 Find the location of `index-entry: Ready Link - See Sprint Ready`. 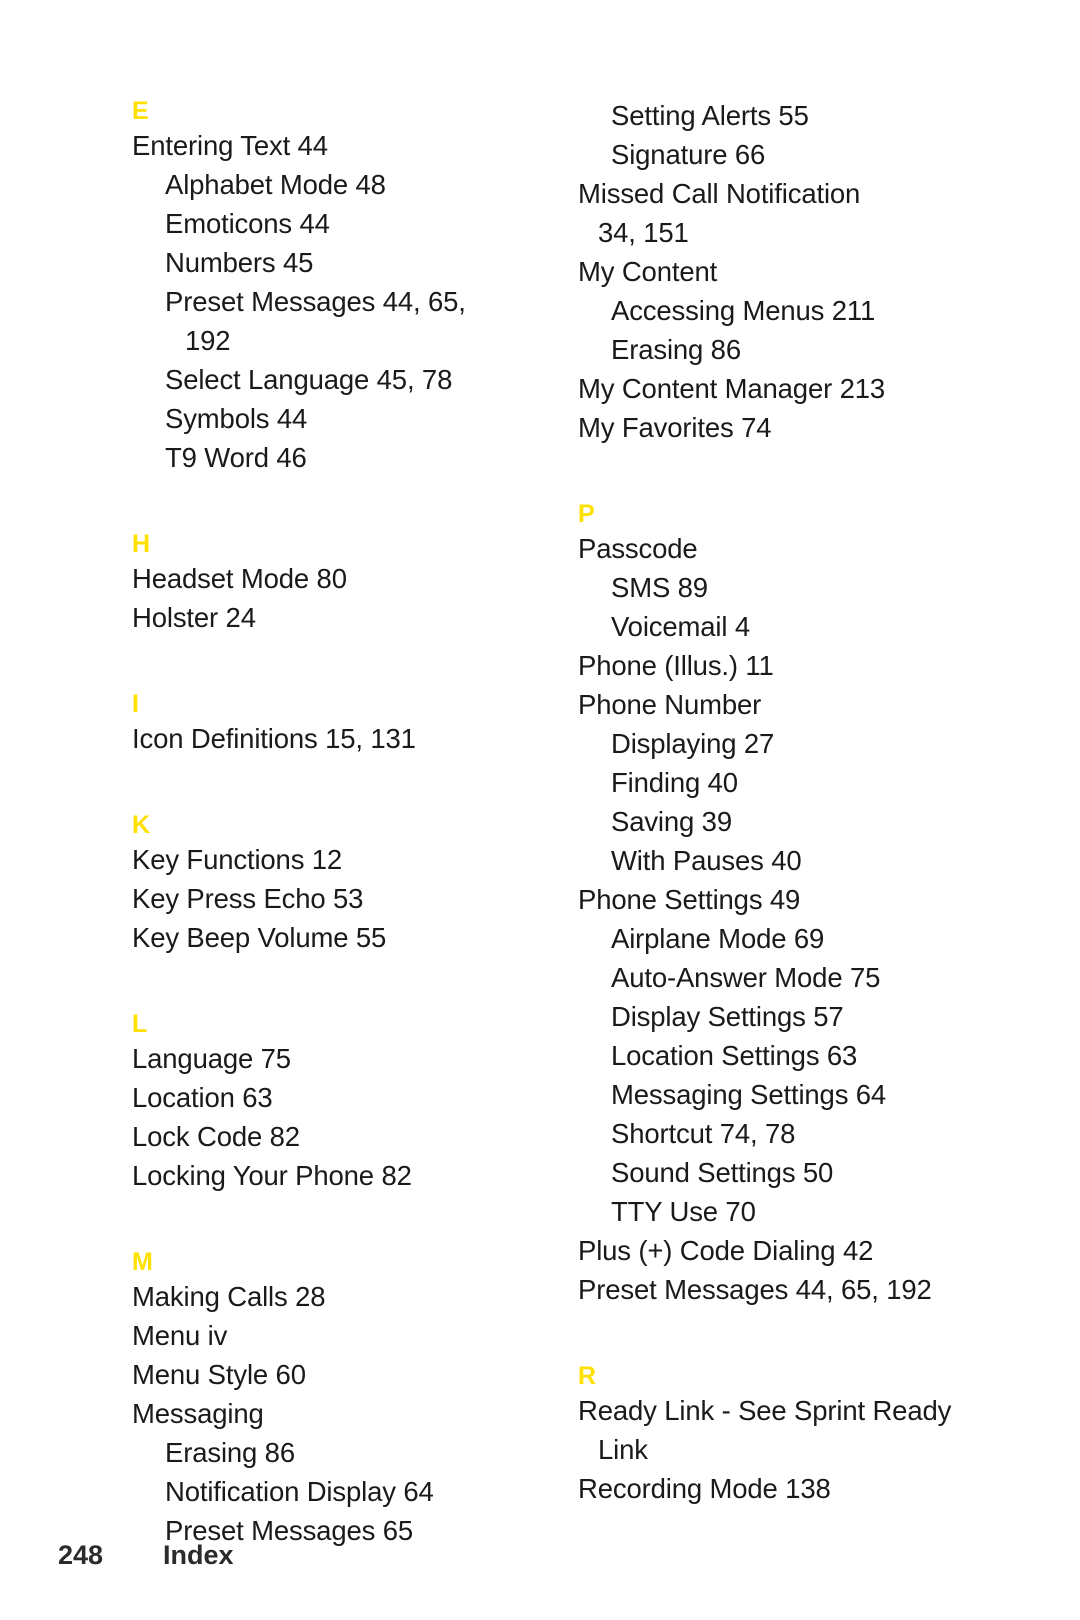

index-entry: Ready Link - See Sprint Ready is located at coordinates (765, 1410).